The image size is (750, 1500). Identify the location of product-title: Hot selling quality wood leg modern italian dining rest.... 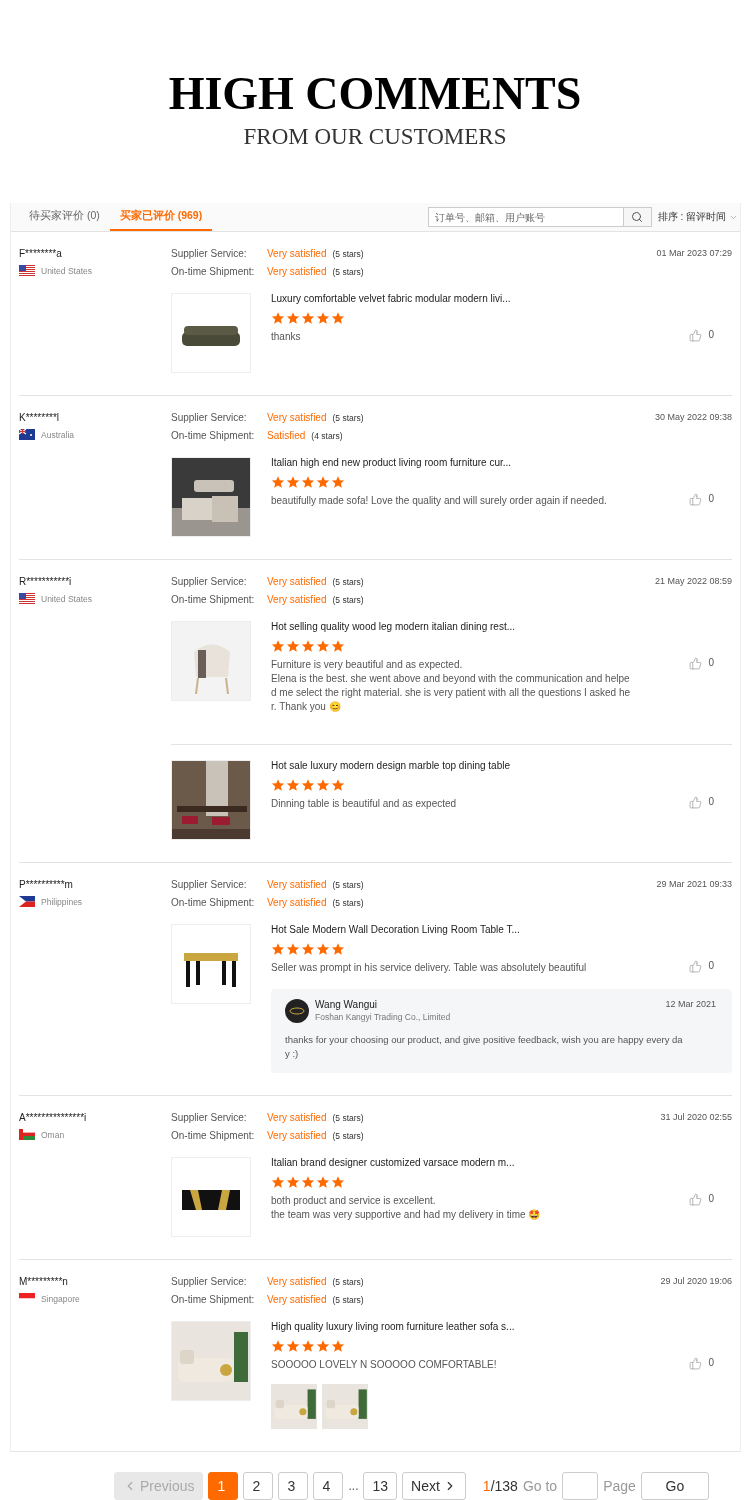
(480, 626).